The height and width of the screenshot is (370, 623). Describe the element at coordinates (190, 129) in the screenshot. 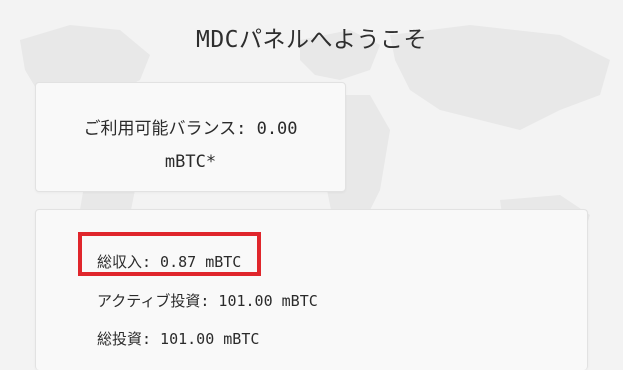

I see `balance-label: ご利用可能バランス: 0.00` at that location.